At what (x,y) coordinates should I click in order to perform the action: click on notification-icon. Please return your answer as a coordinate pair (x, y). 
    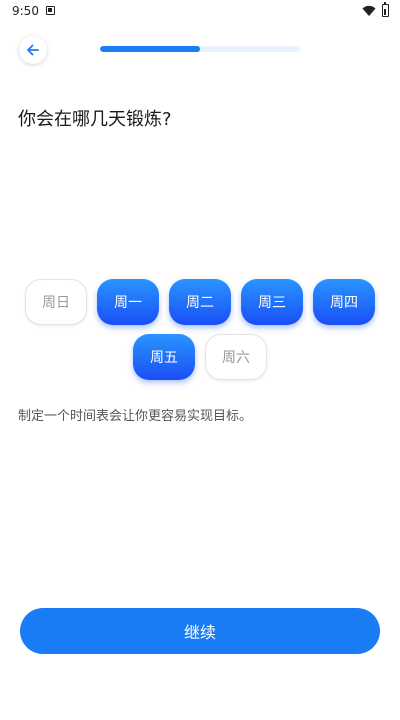
    Looking at the image, I should click on (50, 10).